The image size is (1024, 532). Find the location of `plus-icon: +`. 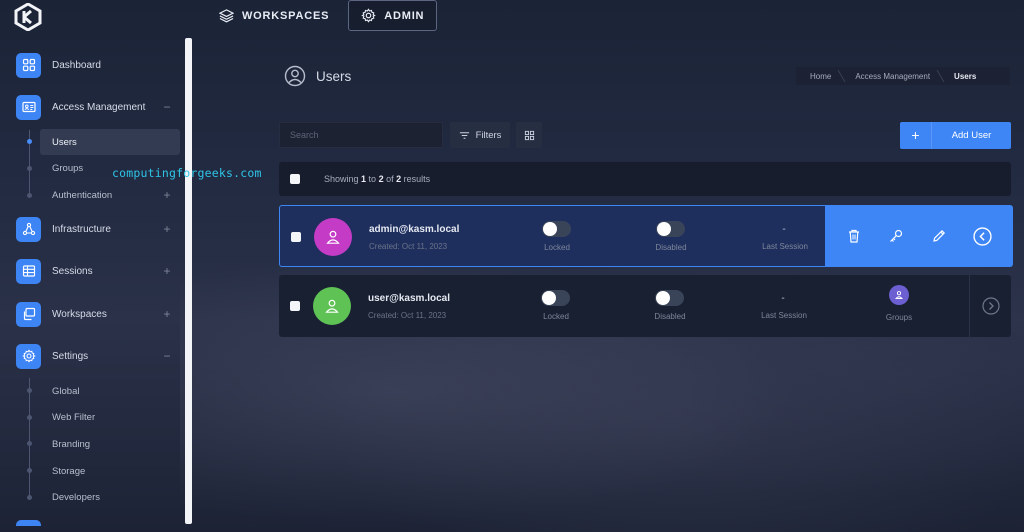

plus-icon: + is located at coordinates (916, 135).